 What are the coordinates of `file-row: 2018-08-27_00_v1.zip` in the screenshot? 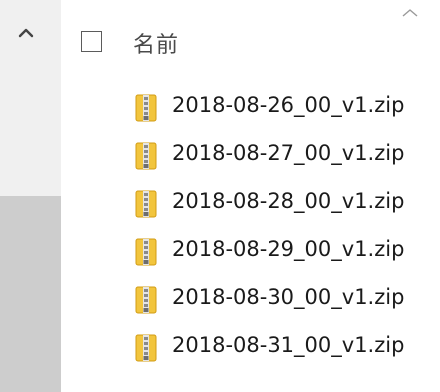 It's located at (250, 156).